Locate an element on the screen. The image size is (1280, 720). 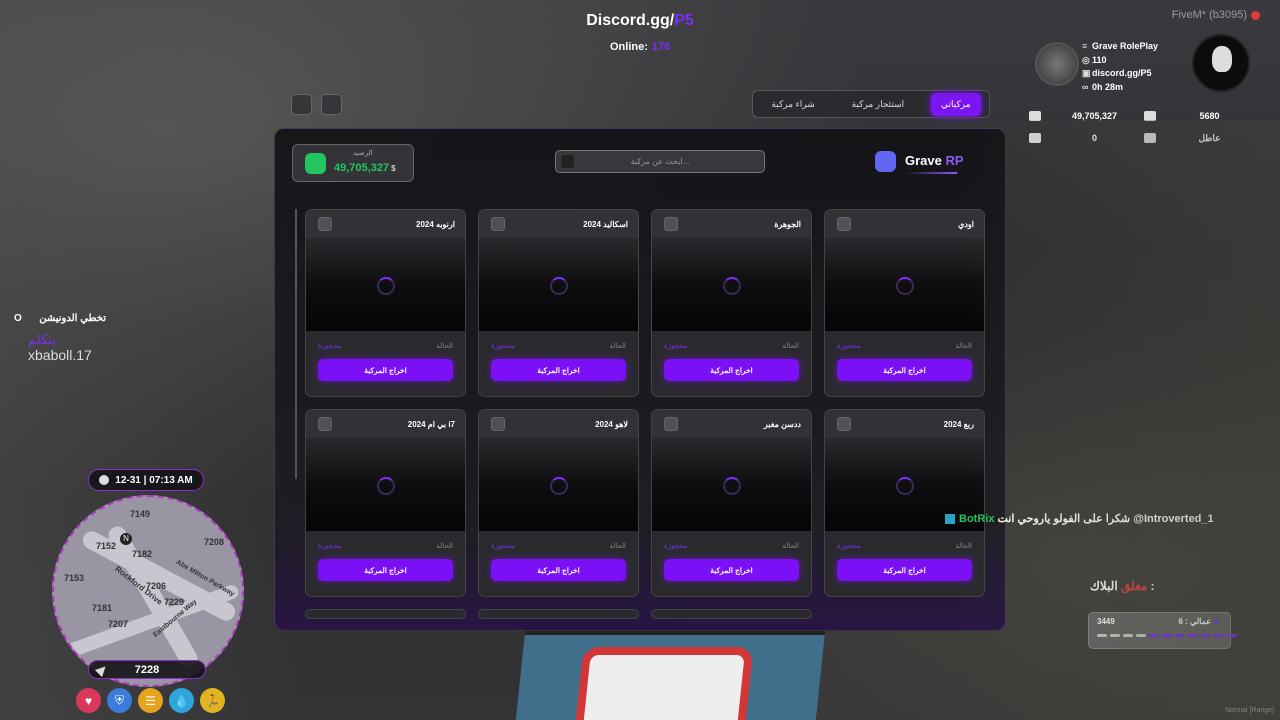
player-avatar-icon is located at coordinates (1221, 63).